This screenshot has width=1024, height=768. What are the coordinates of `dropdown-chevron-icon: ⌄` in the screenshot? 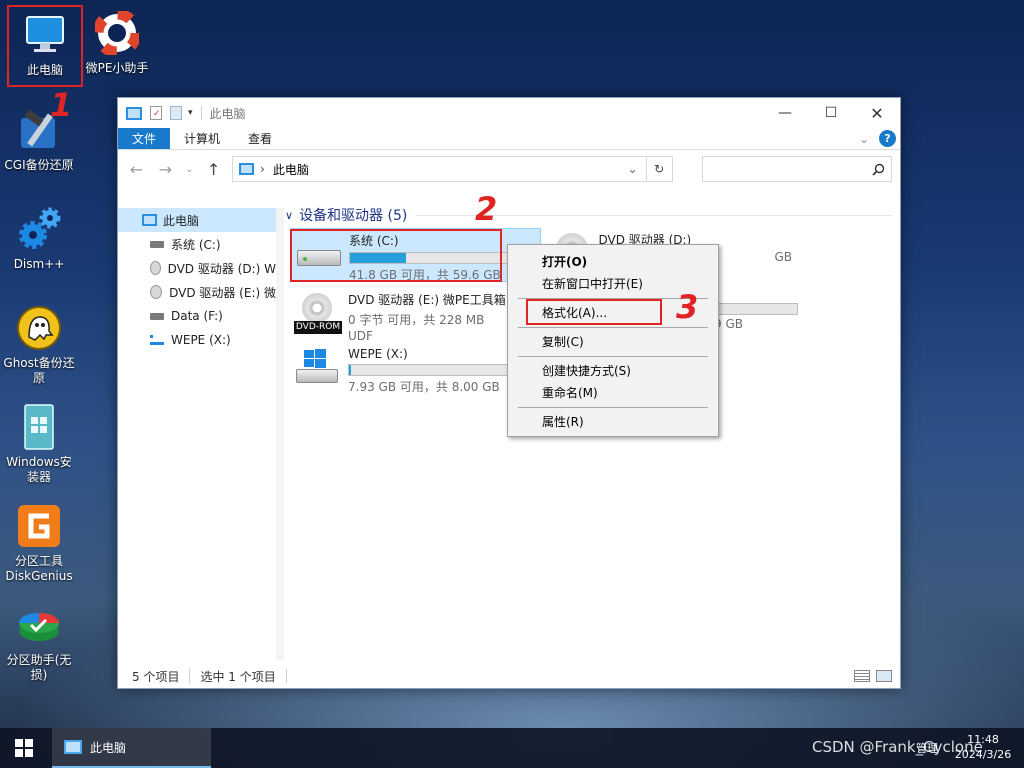 It's located at (189, 169).